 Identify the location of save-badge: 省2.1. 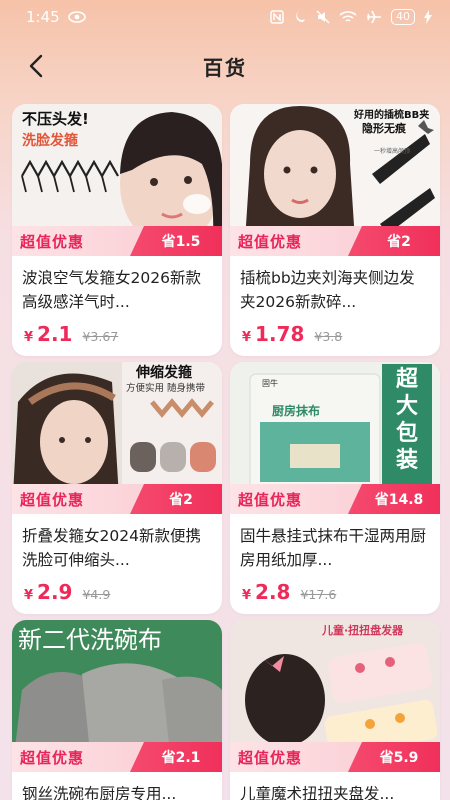
(176, 757).